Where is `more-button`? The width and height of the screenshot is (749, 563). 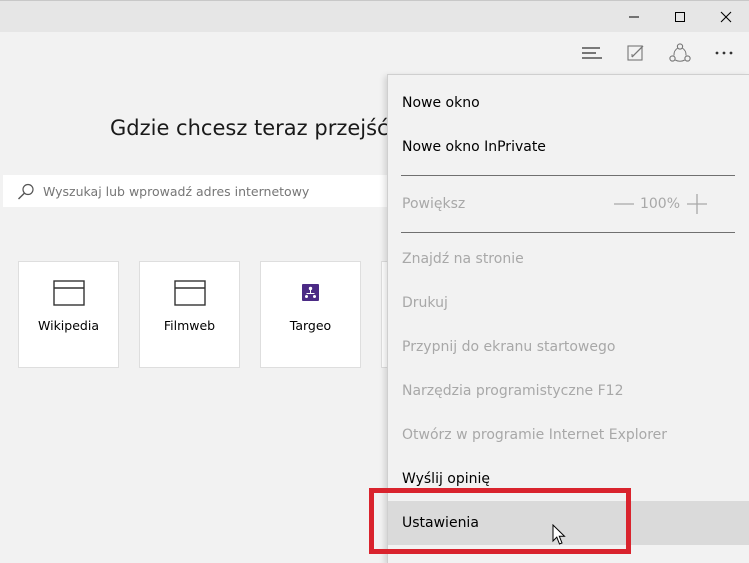
more-button is located at coordinates (724, 53).